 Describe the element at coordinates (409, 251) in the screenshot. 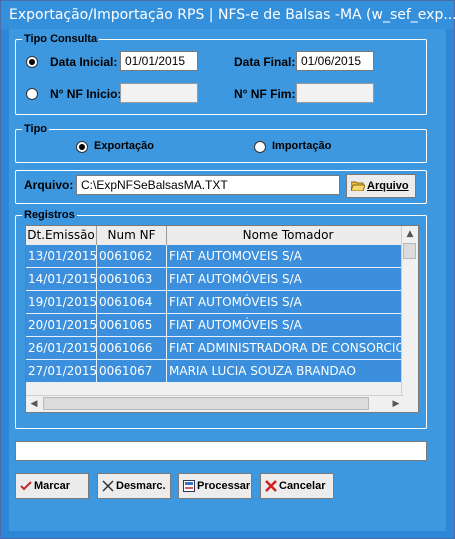

I see `vertical-scroll-thumb` at that location.